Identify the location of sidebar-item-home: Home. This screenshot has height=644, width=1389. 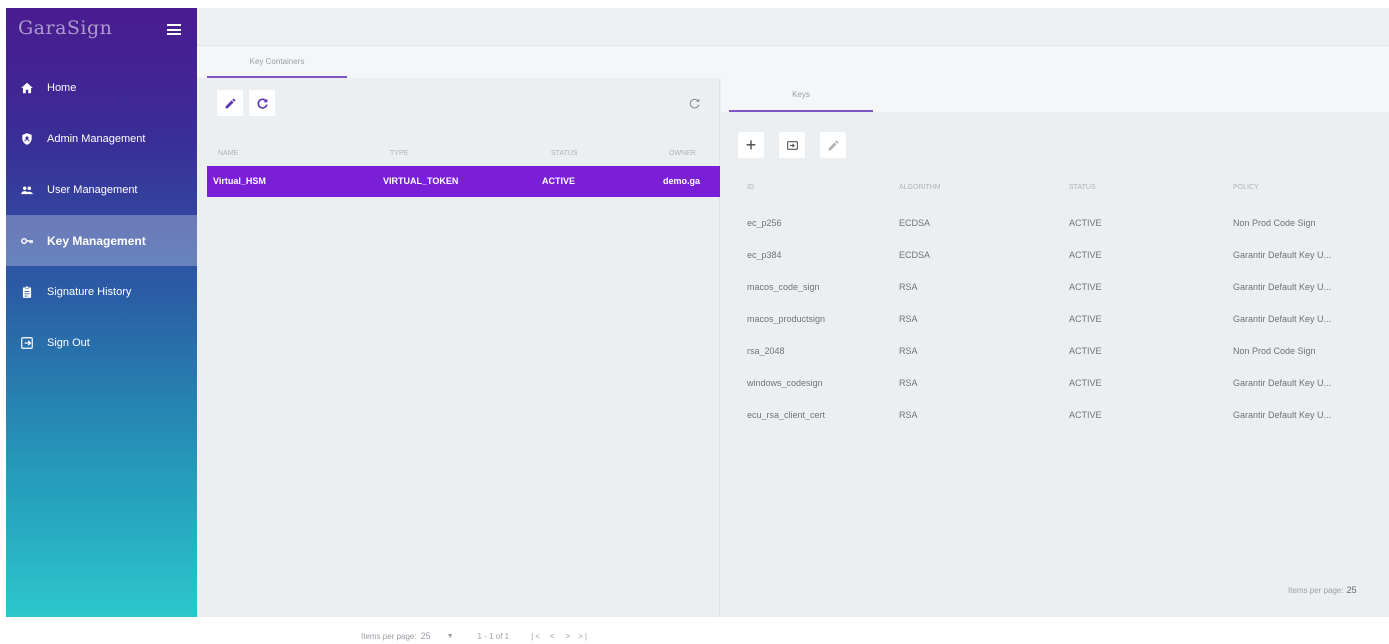
(101, 87).